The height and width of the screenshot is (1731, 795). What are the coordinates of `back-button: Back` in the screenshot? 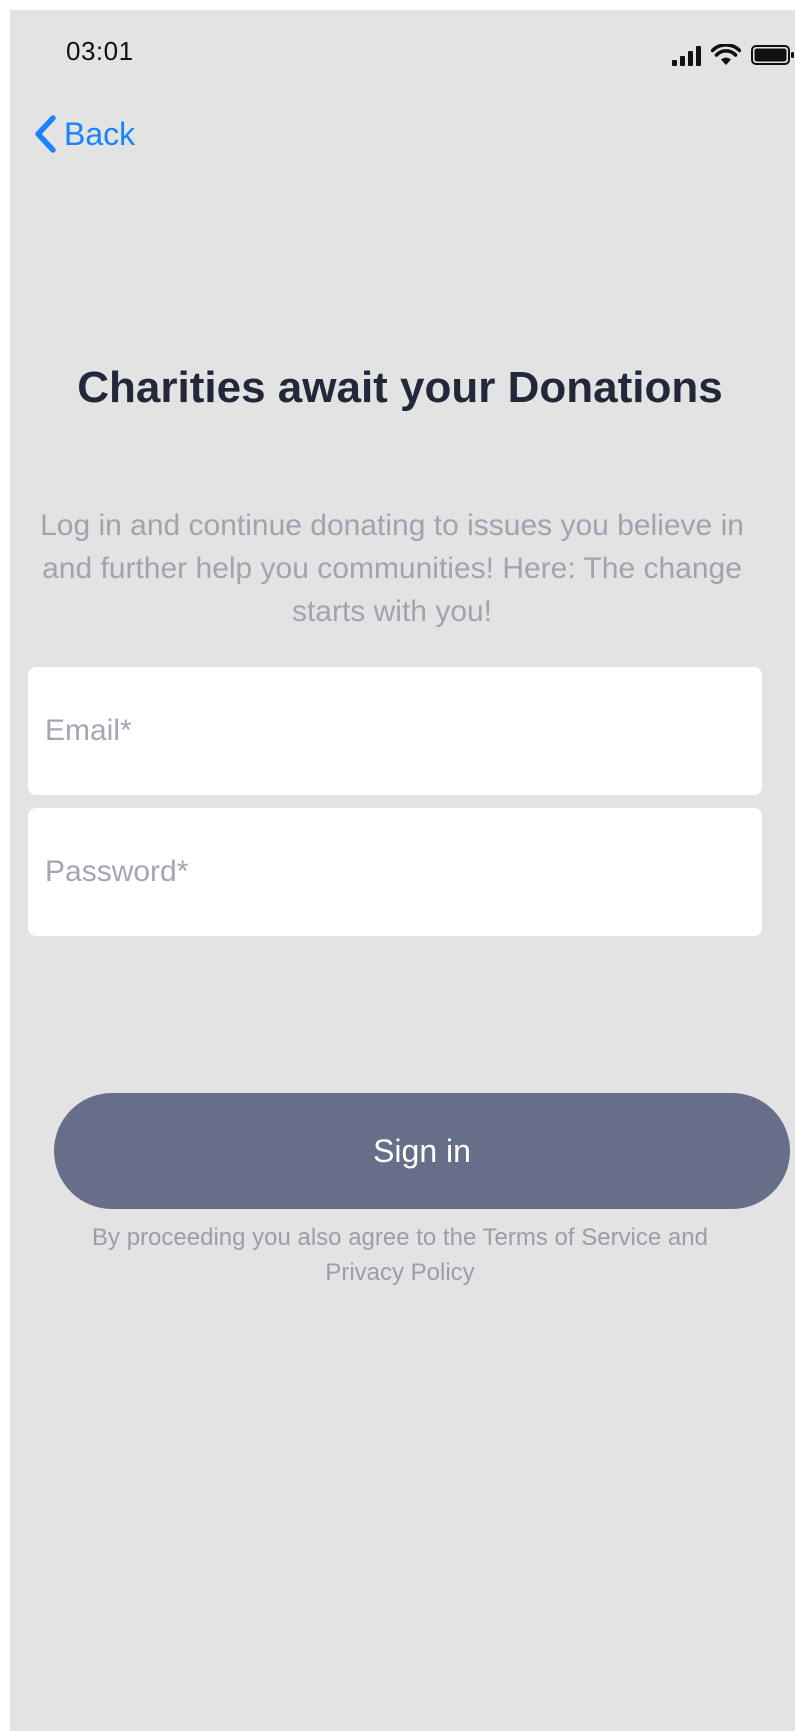 It's located at (83, 134).